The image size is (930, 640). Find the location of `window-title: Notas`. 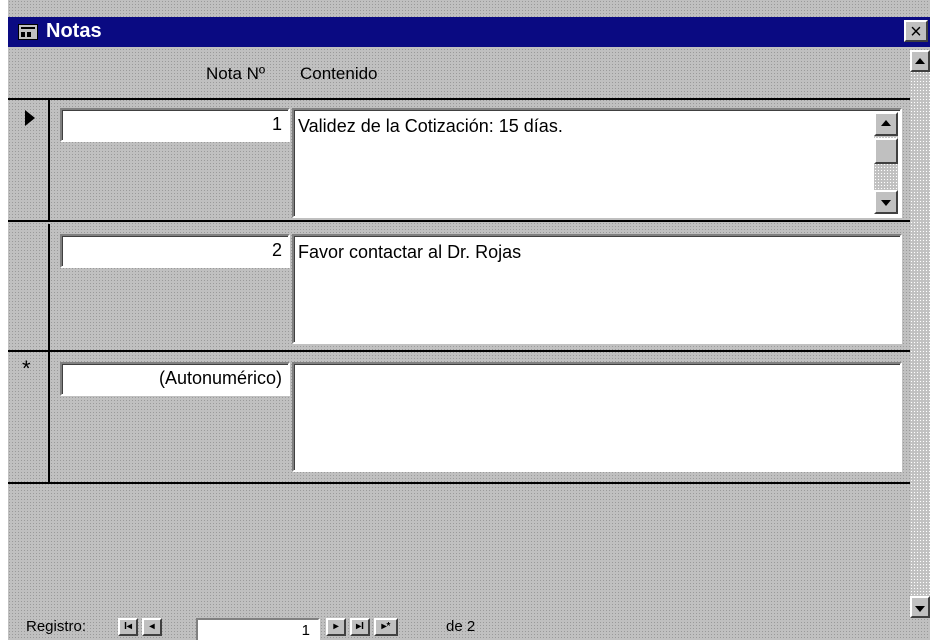

window-title: Notas is located at coordinates (74, 31).